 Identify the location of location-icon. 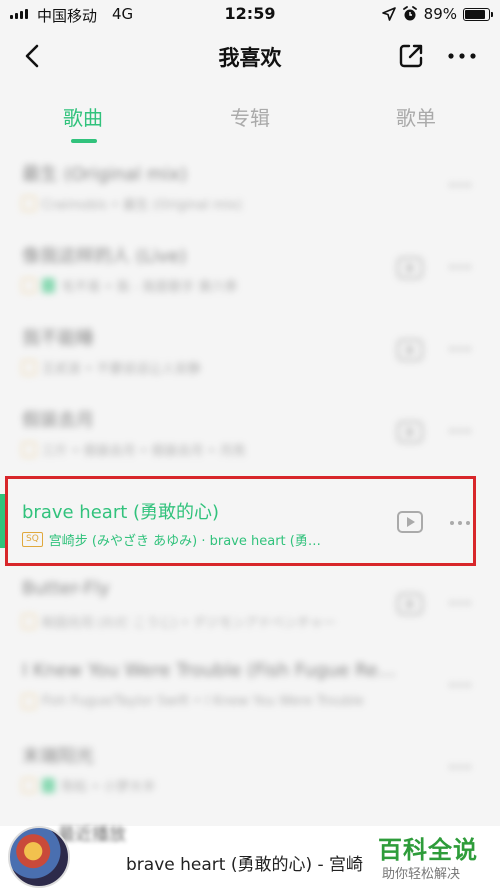
(388, 14).